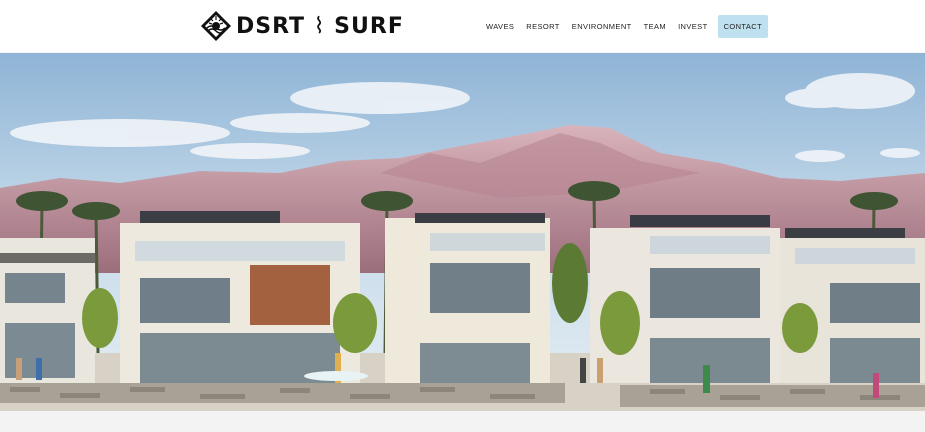 This screenshot has width=925, height=432. What do you see at coordinates (369, 26) in the screenshot?
I see `brand-name-2: SURF` at bounding box center [369, 26].